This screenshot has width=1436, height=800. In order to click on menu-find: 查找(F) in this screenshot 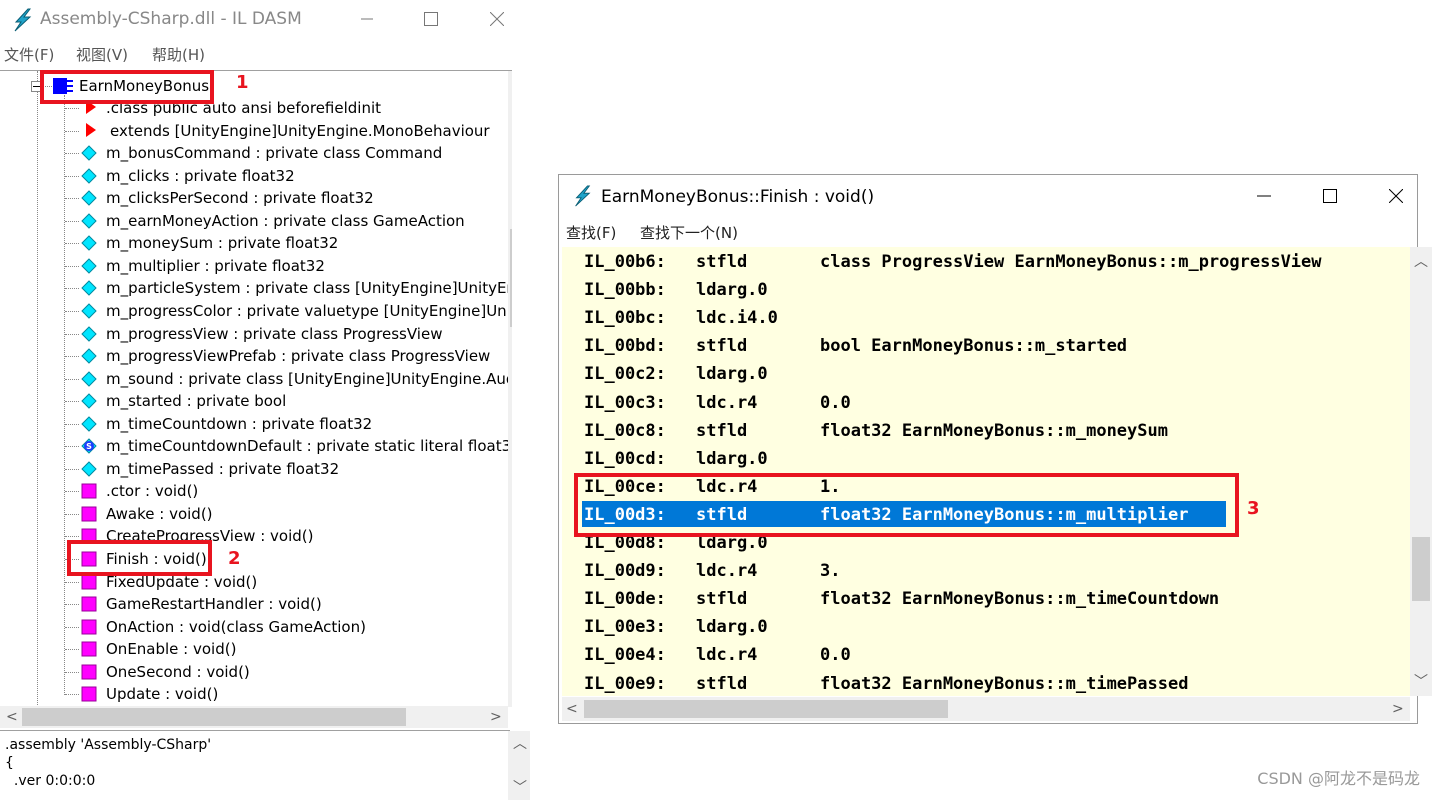, I will do `click(591, 232)`.